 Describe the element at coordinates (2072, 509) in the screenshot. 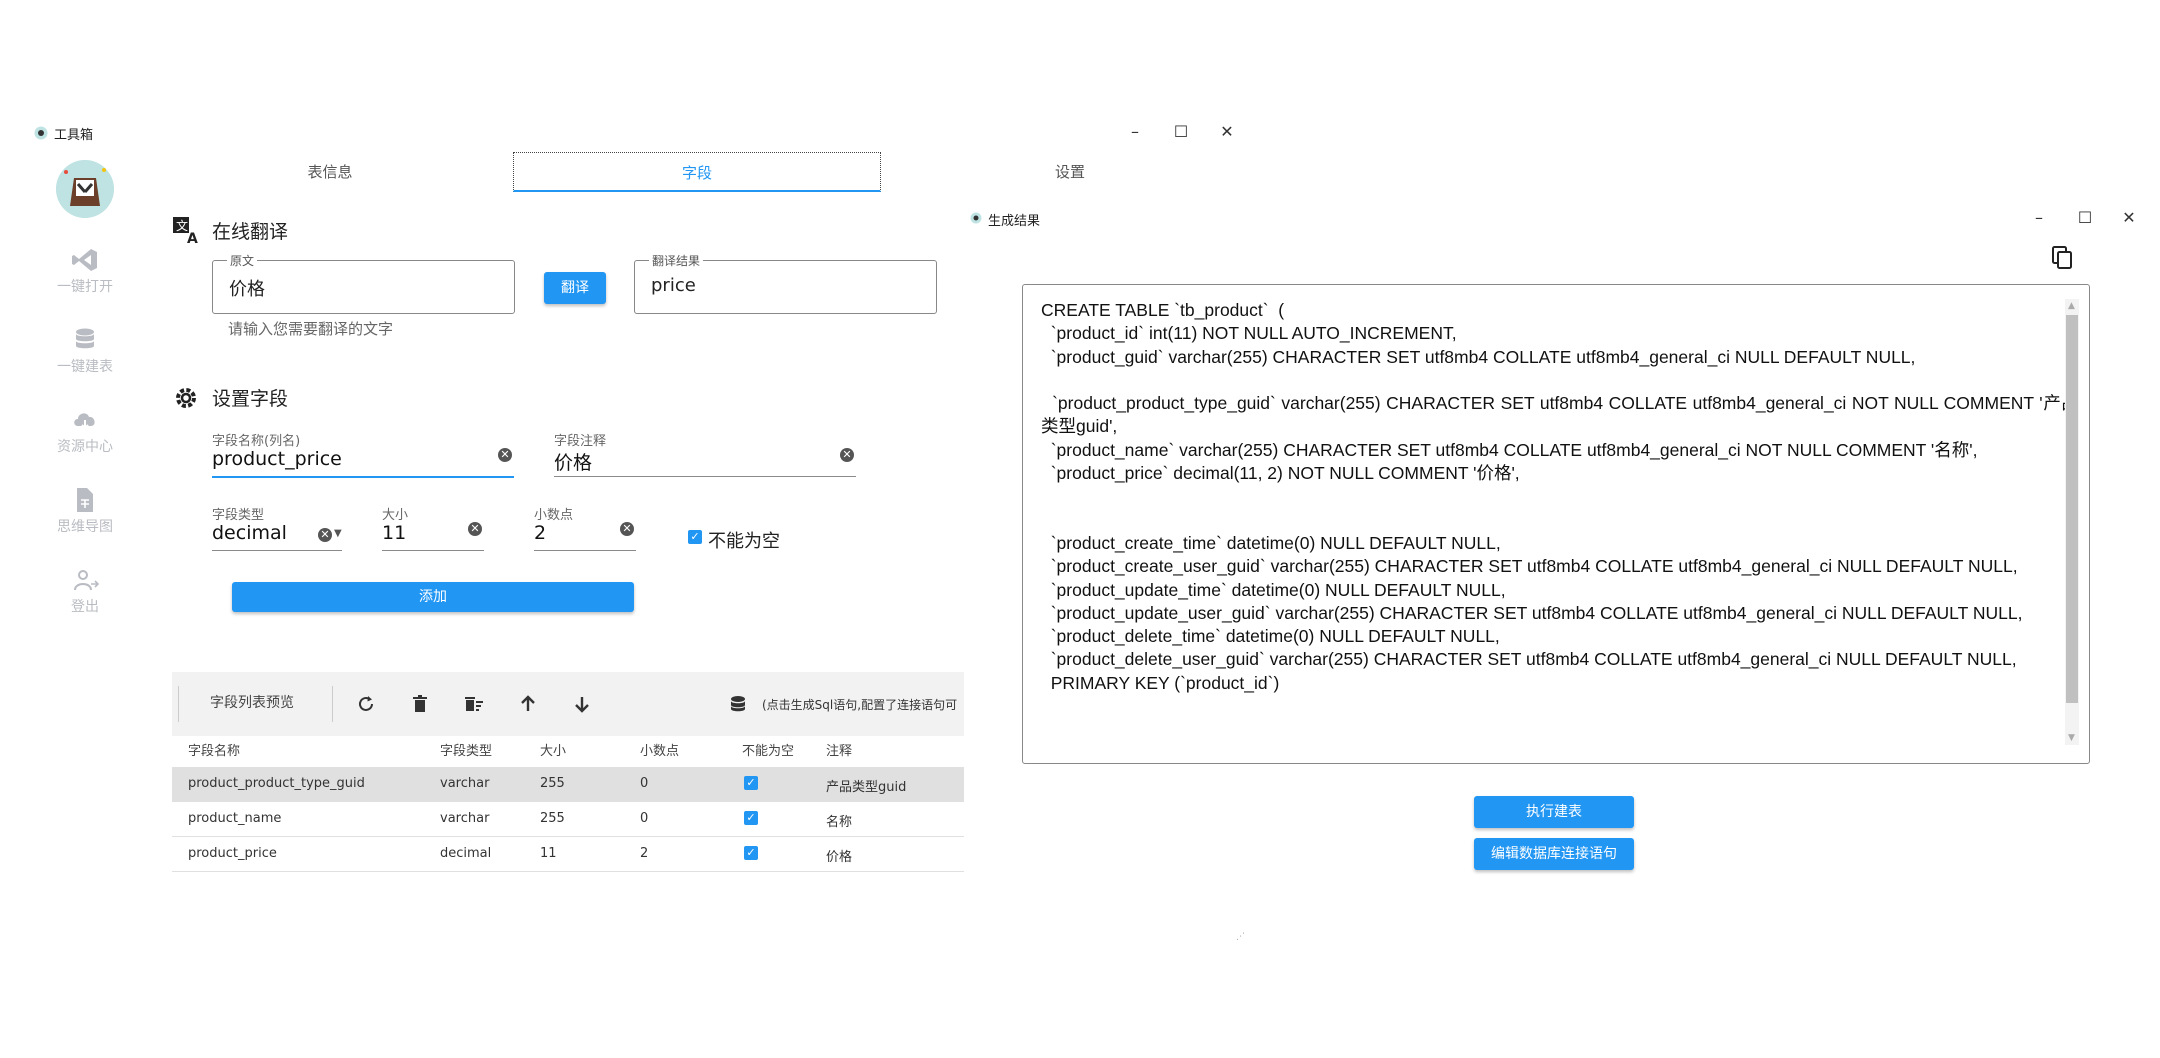

I see `sql-scrollbar-thumb` at that location.